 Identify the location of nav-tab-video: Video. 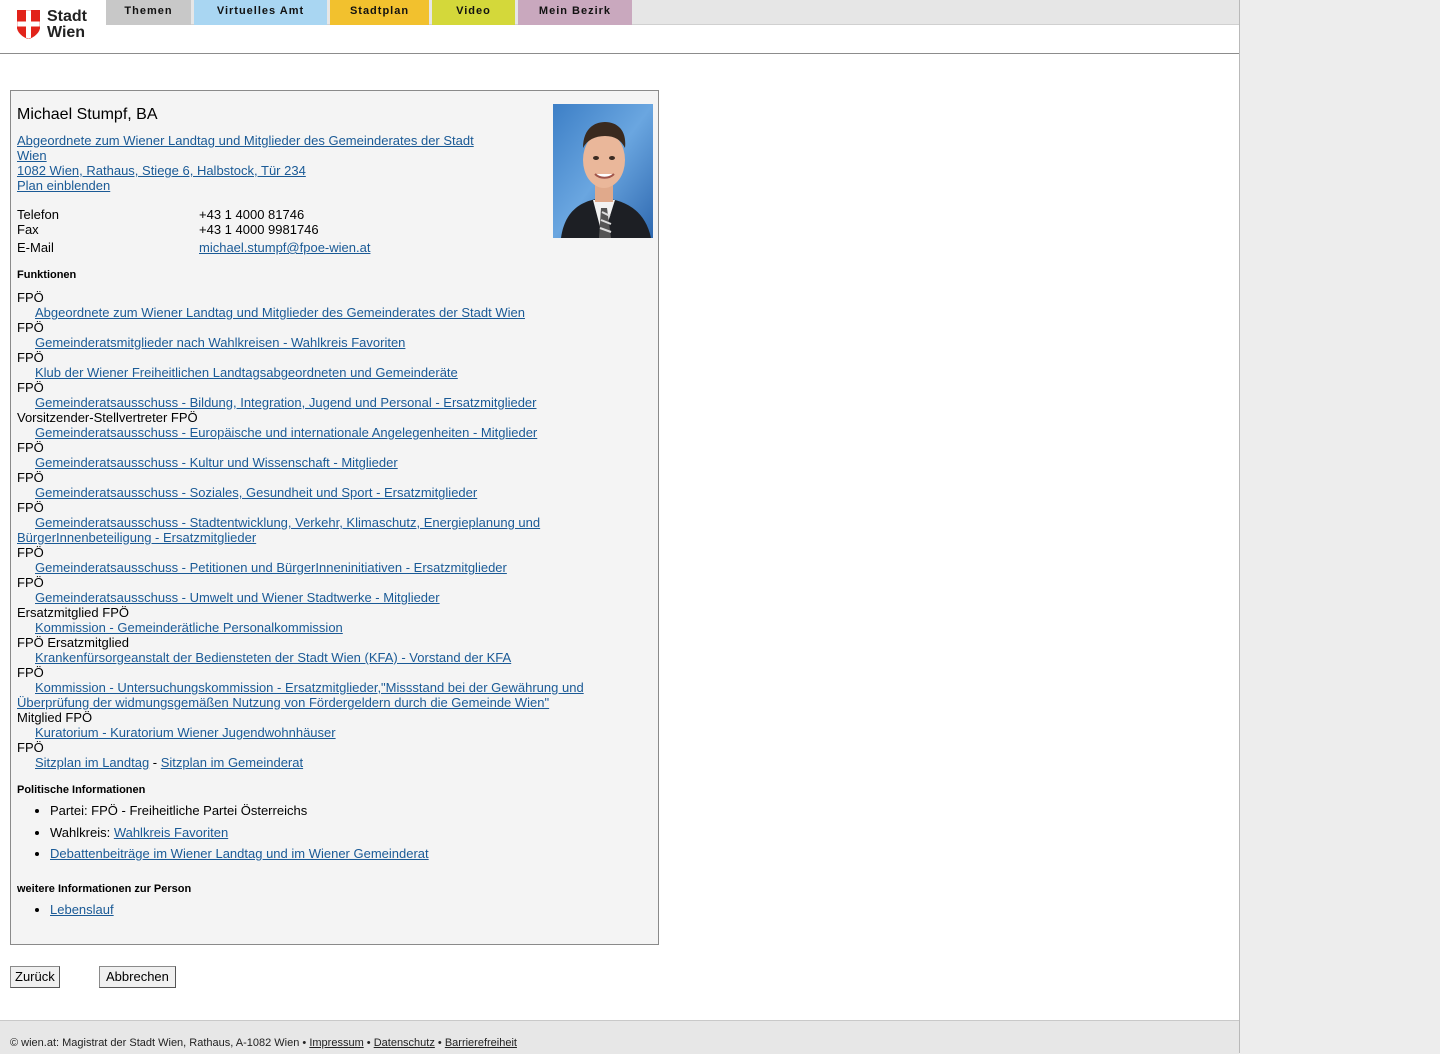
(473, 12).